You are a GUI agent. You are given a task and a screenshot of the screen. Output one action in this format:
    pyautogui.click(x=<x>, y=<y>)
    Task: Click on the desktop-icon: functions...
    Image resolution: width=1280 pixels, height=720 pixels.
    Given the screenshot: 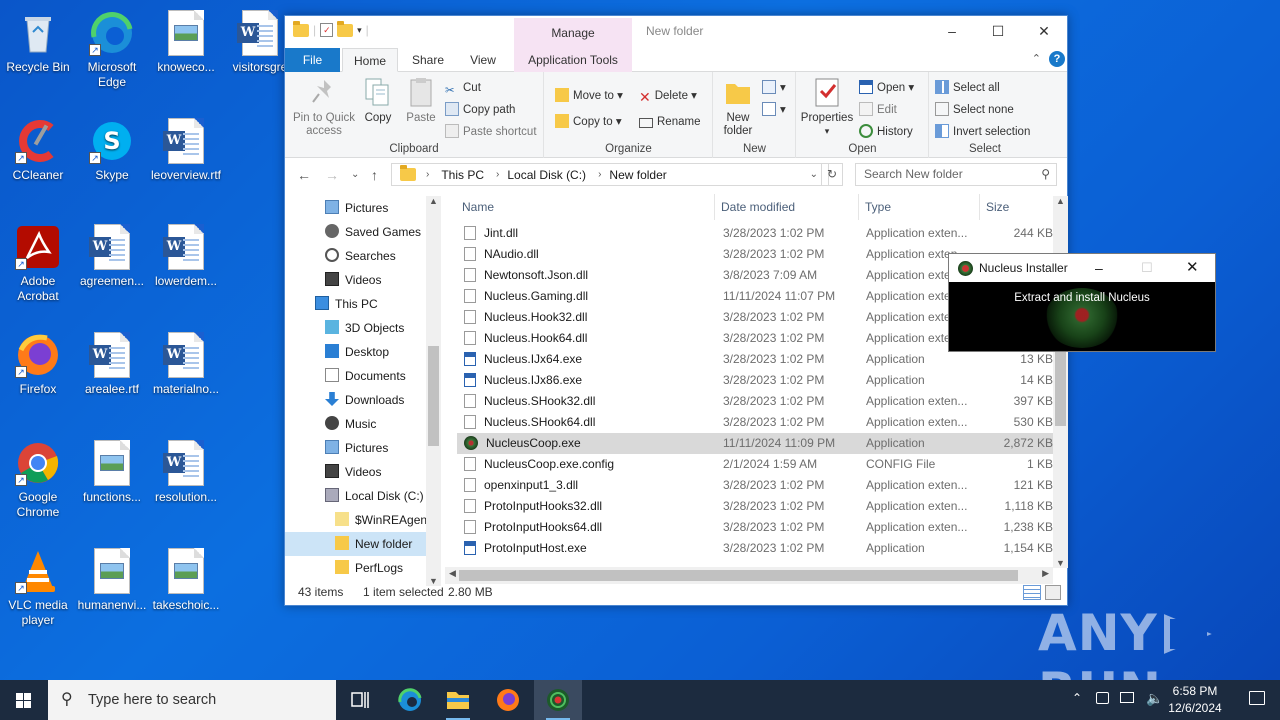 What is the action you would take?
    pyautogui.click(x=112, y=472)
    